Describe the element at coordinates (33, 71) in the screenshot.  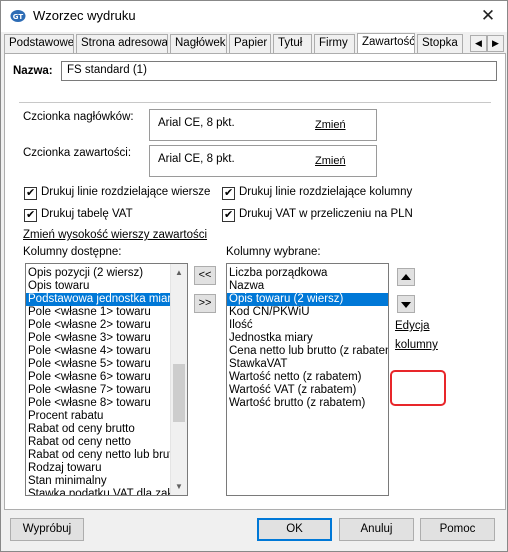
I see `name-label: Nazwa:` at that location.